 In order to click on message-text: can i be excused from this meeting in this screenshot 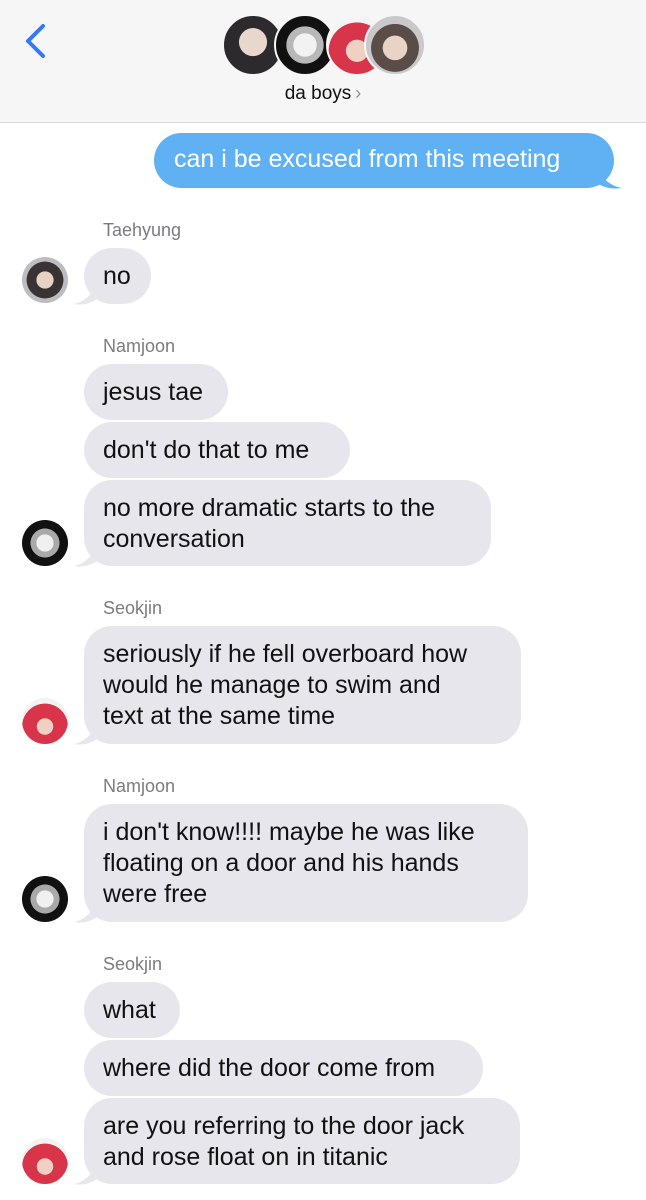, I will do `click(367, 159)`.